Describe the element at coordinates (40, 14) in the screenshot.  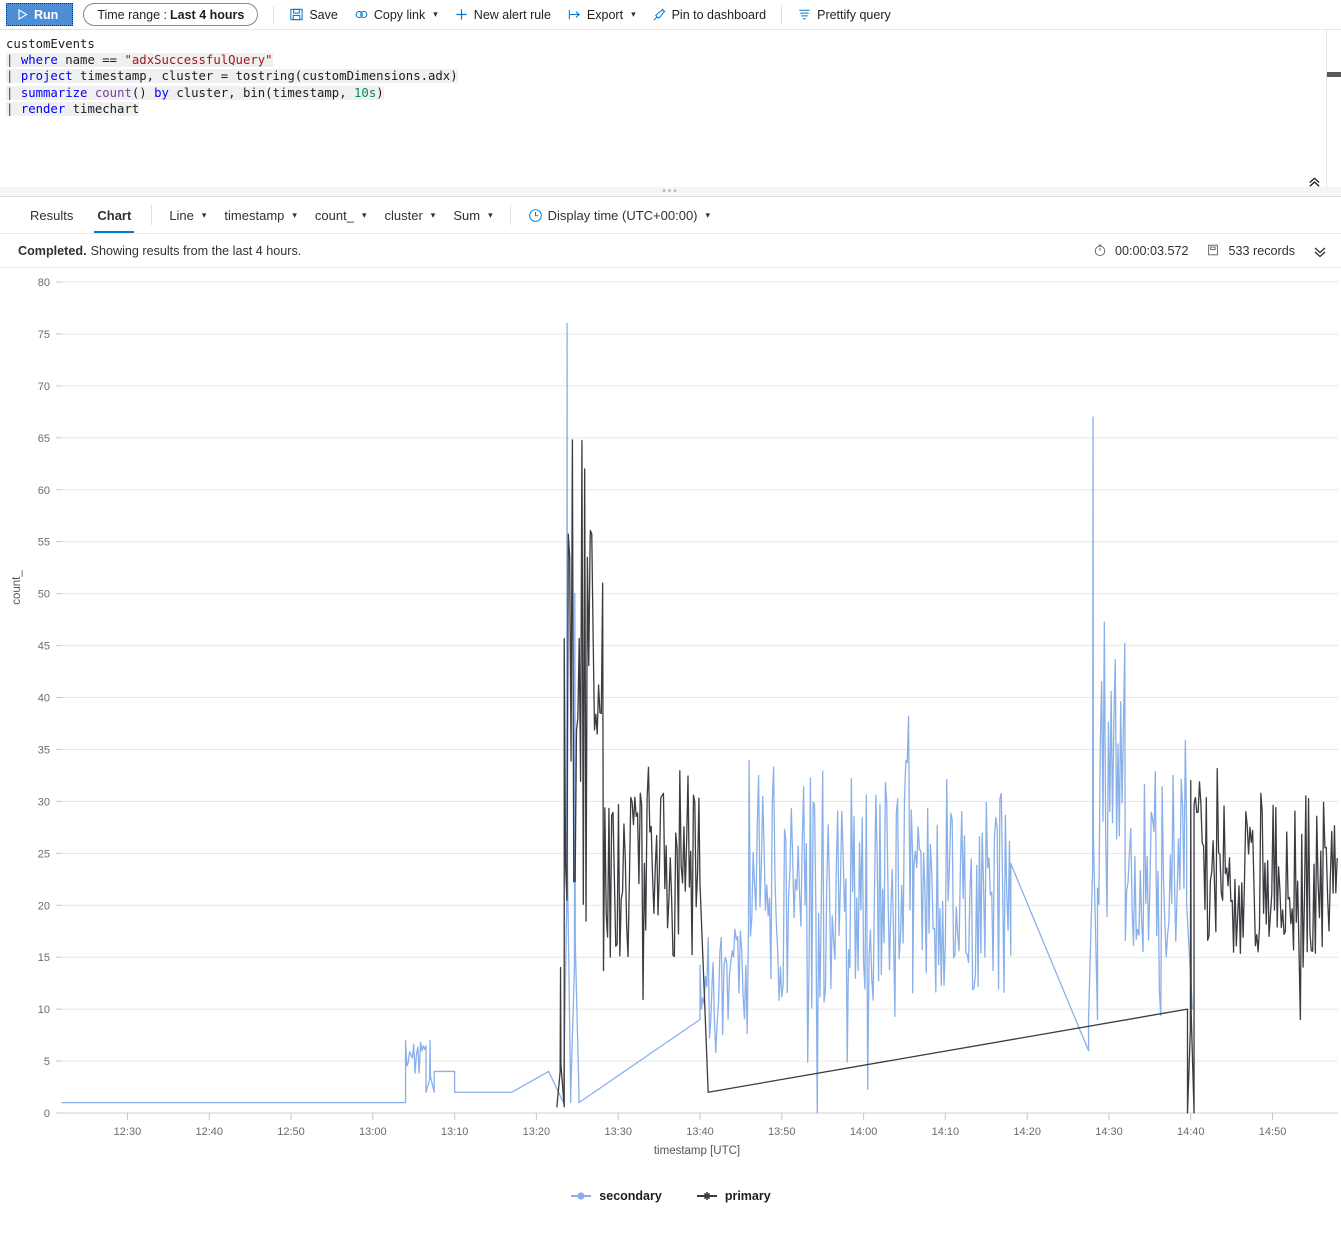
I see `run-button: Run` at that location.